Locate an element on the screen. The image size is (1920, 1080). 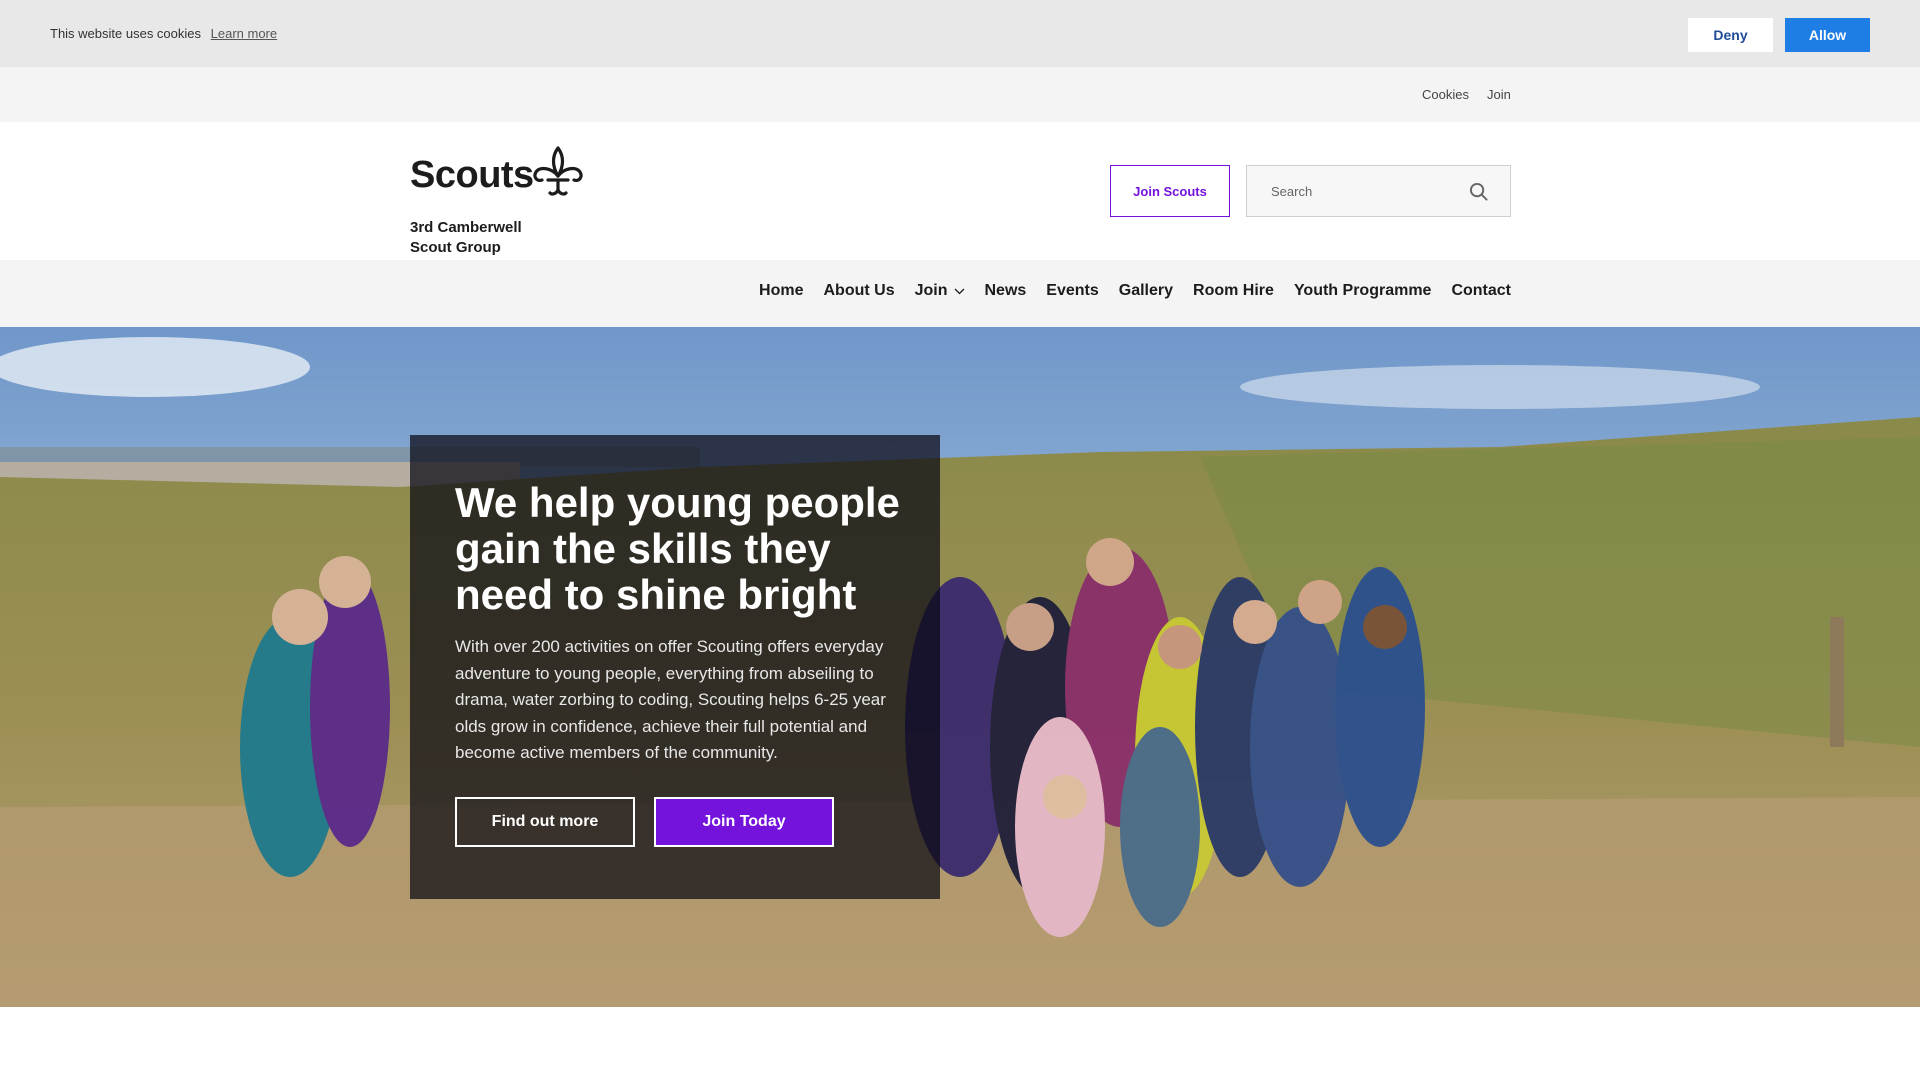
cookie-message: This website uses cookies Learn more is located at coordinates (163, 33).